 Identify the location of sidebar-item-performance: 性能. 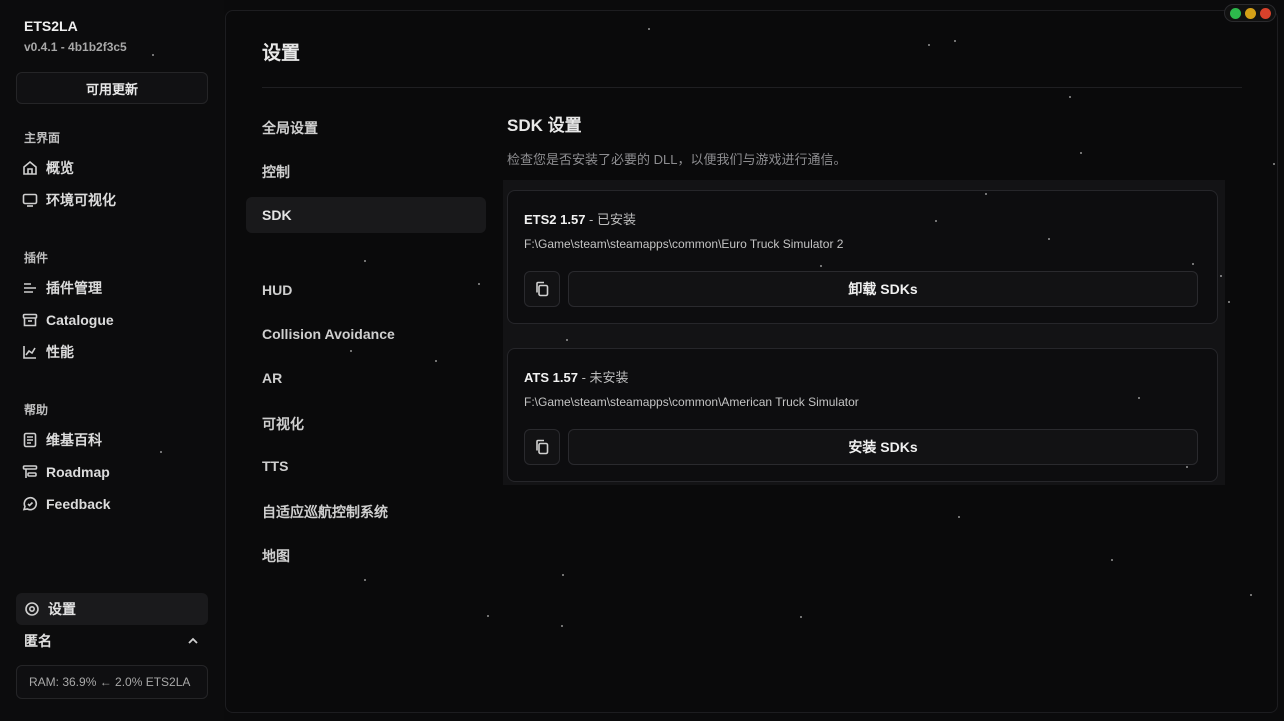
(48, 352).